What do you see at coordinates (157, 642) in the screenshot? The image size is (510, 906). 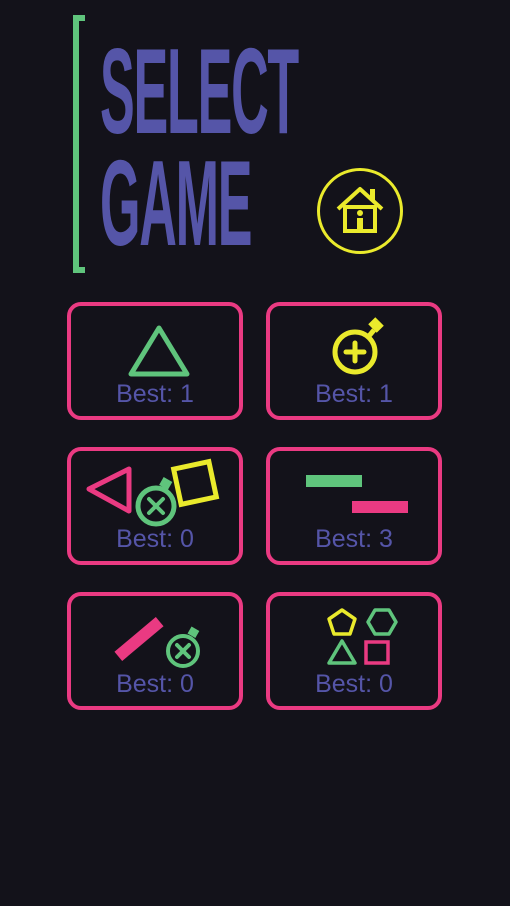 I see `bar-bomb-icon` at bounding box center [157, 642].